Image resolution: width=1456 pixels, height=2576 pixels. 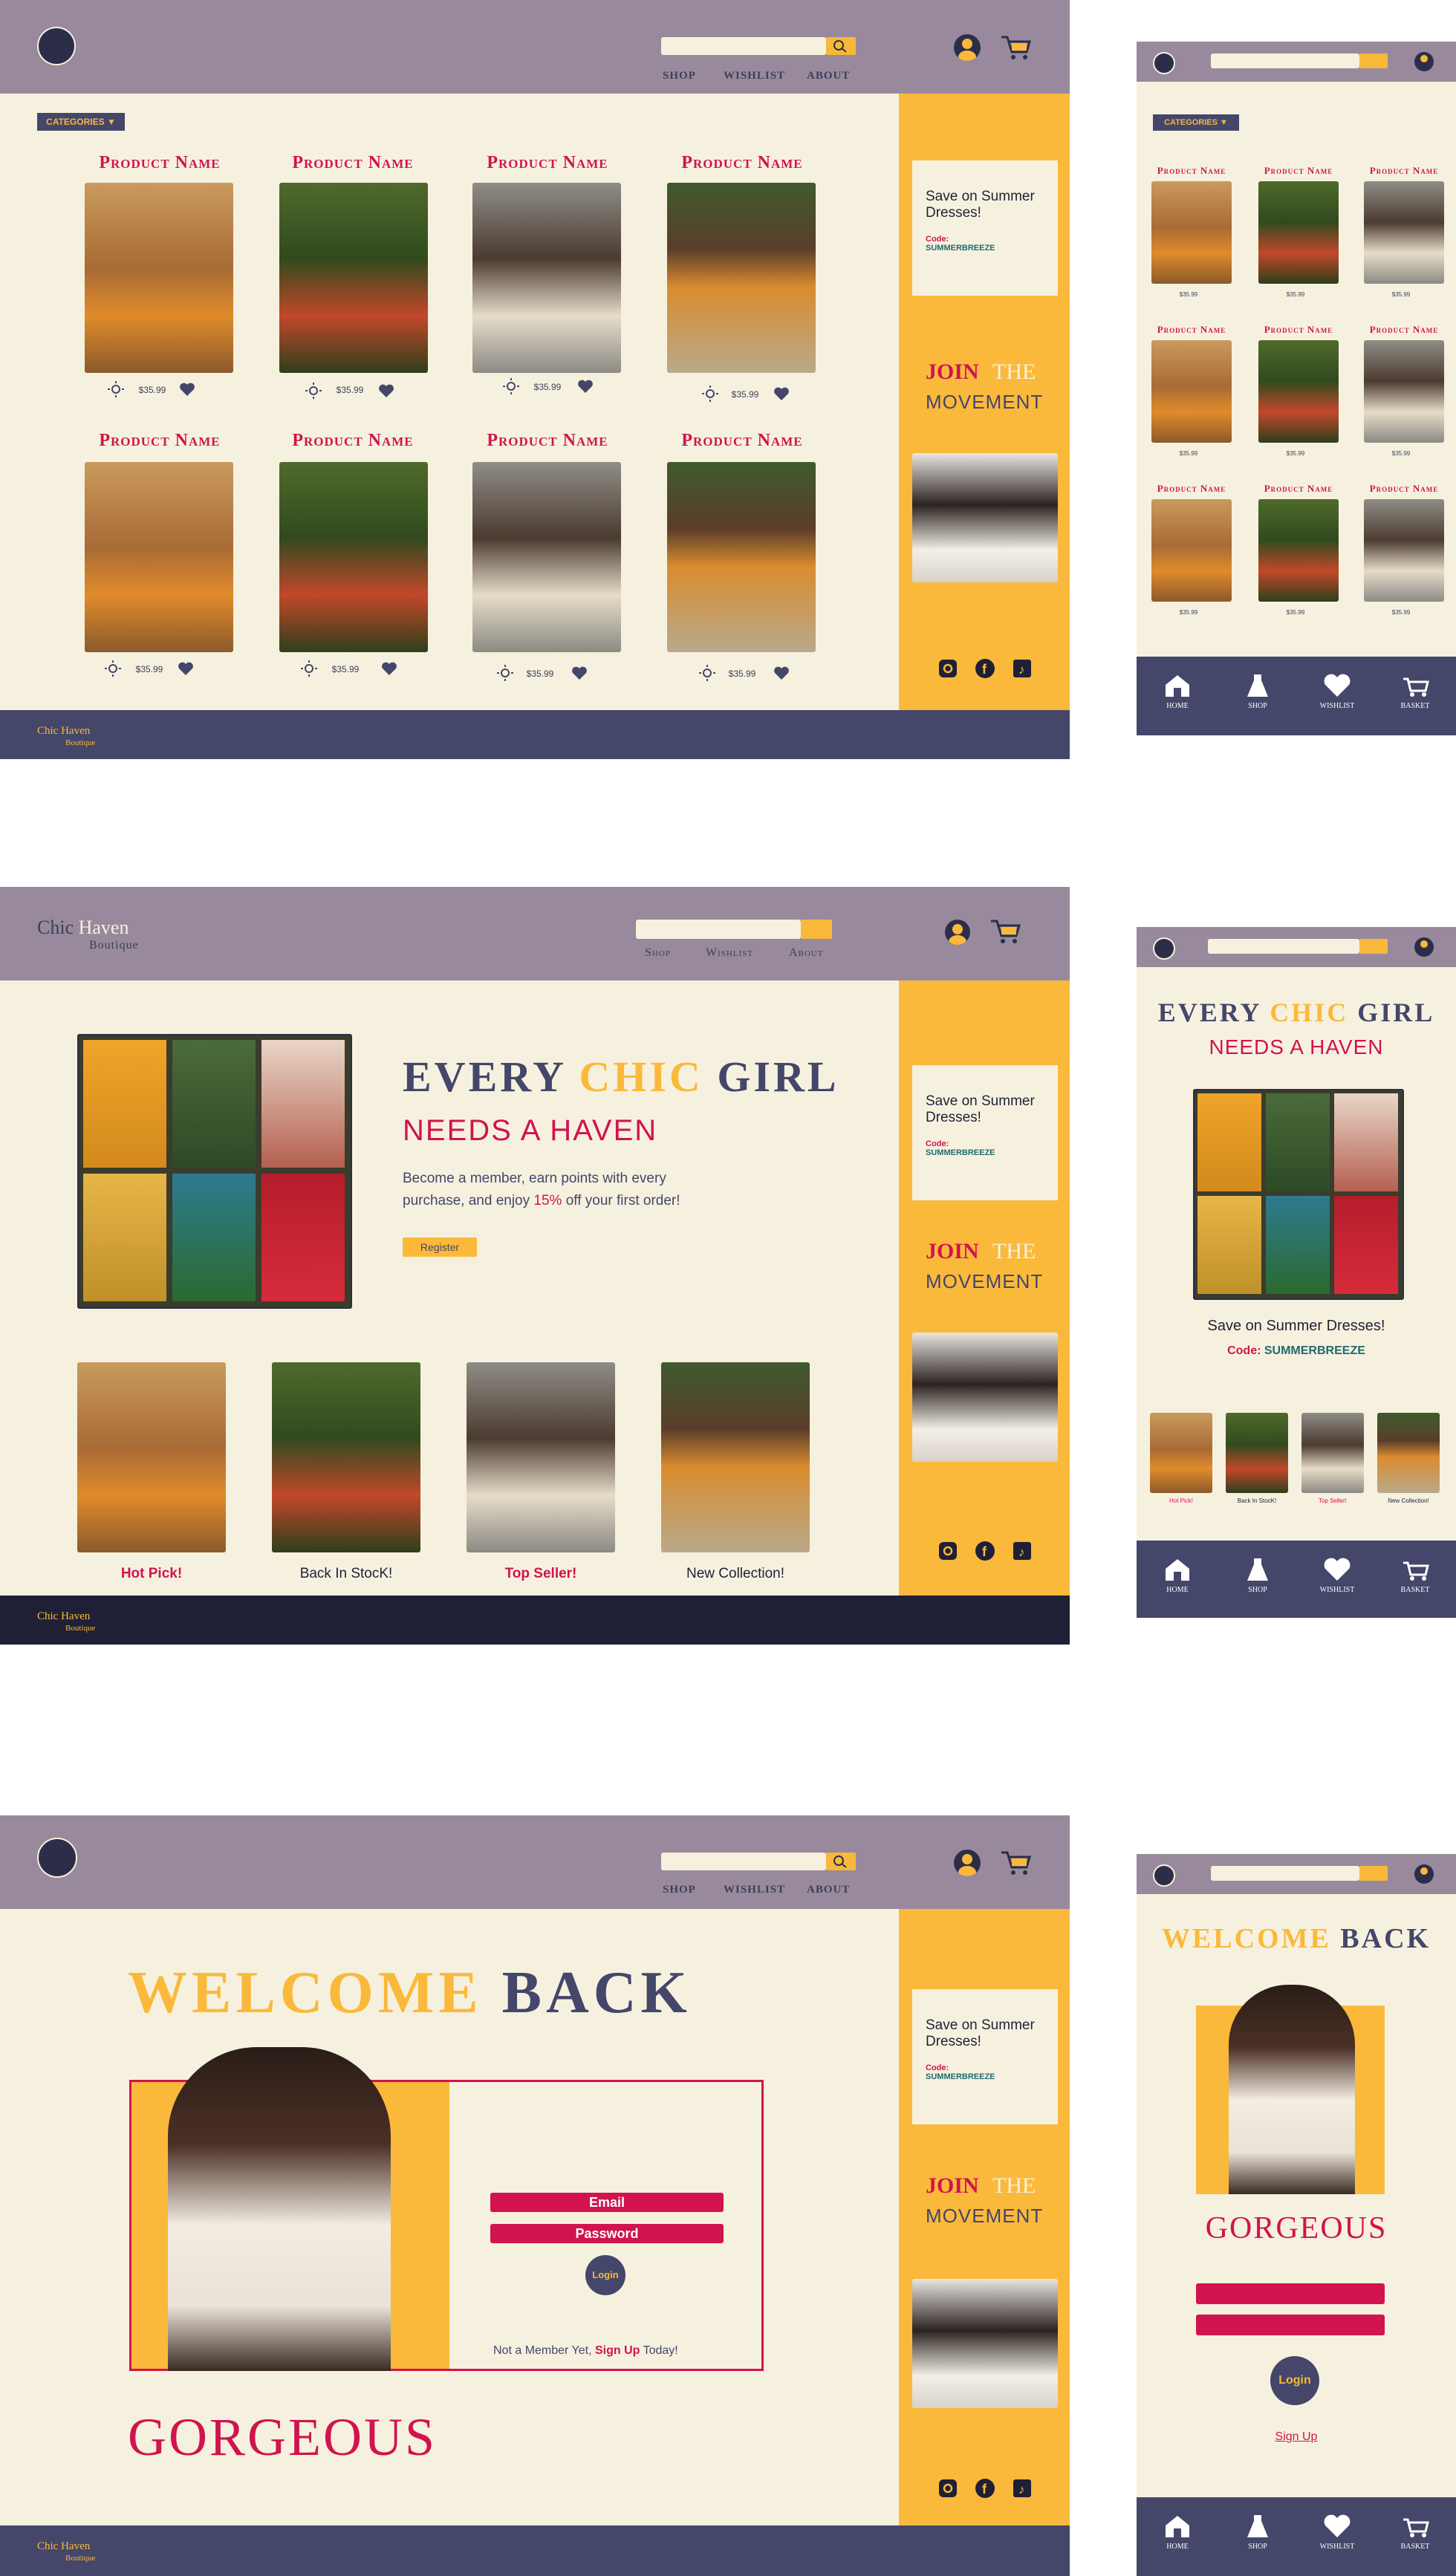 I want to click on tile-label: Top Seller!, so click(x=541, y=1574).